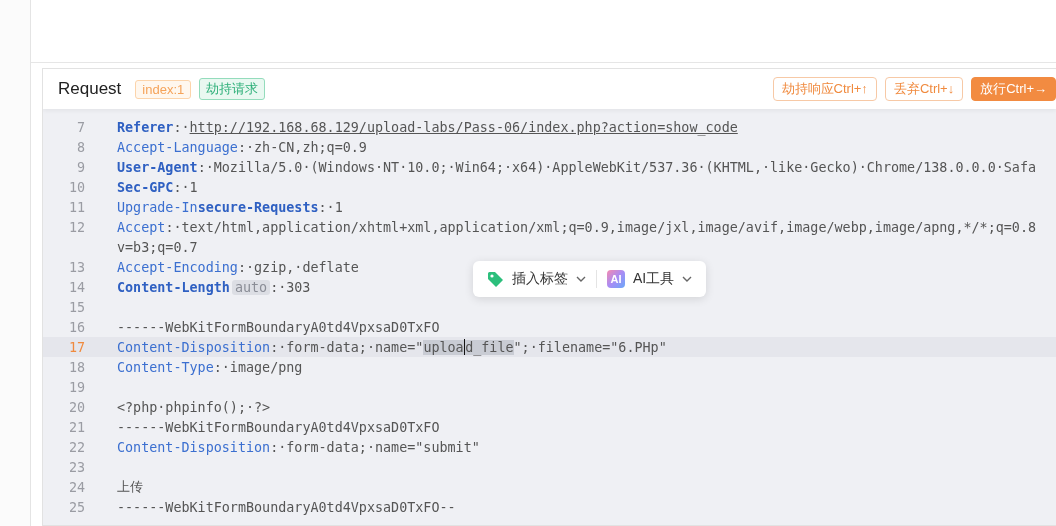 The width and height of the screenshot is (1056, 526). I want to click on code-text: :·text/html,application/xhtml+xml,application/xml;q=0.9,image/jxl,image/avif,image/webp,image/apng,*/*;q=0.8, so click(601, 227).